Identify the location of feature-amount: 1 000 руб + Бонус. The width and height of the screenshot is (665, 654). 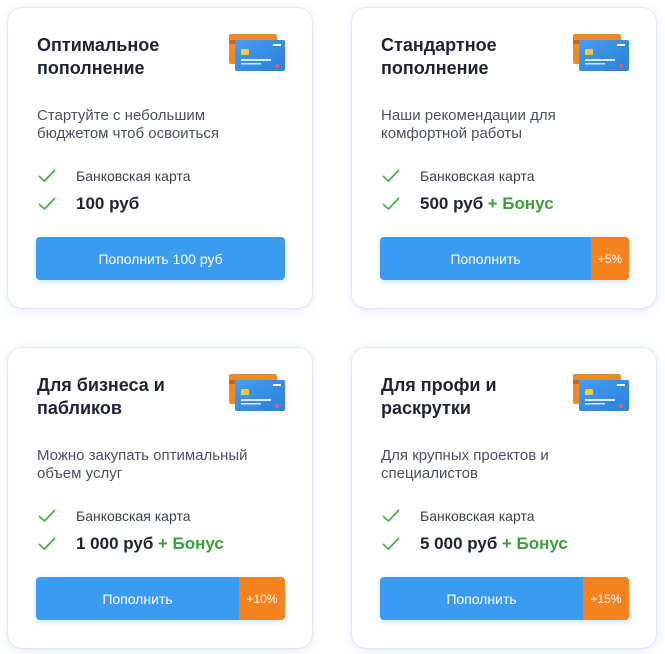
(131, 544).